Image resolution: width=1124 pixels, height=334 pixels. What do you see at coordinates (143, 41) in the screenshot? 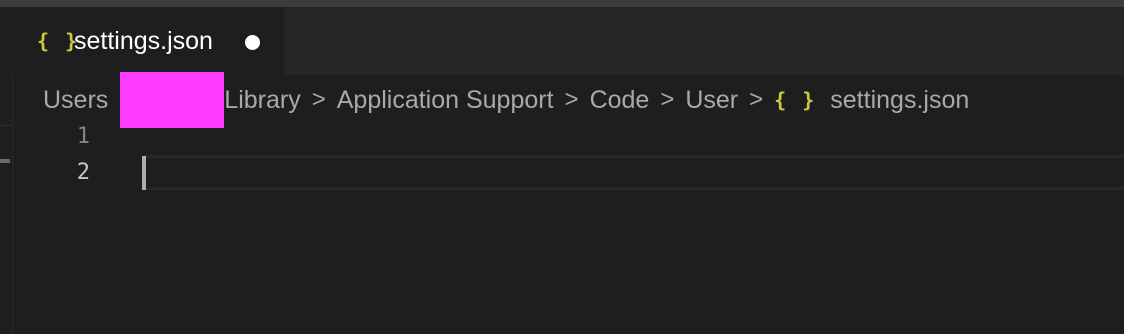
I see `tab-label: settings.json` at bounding box center [143, 41].